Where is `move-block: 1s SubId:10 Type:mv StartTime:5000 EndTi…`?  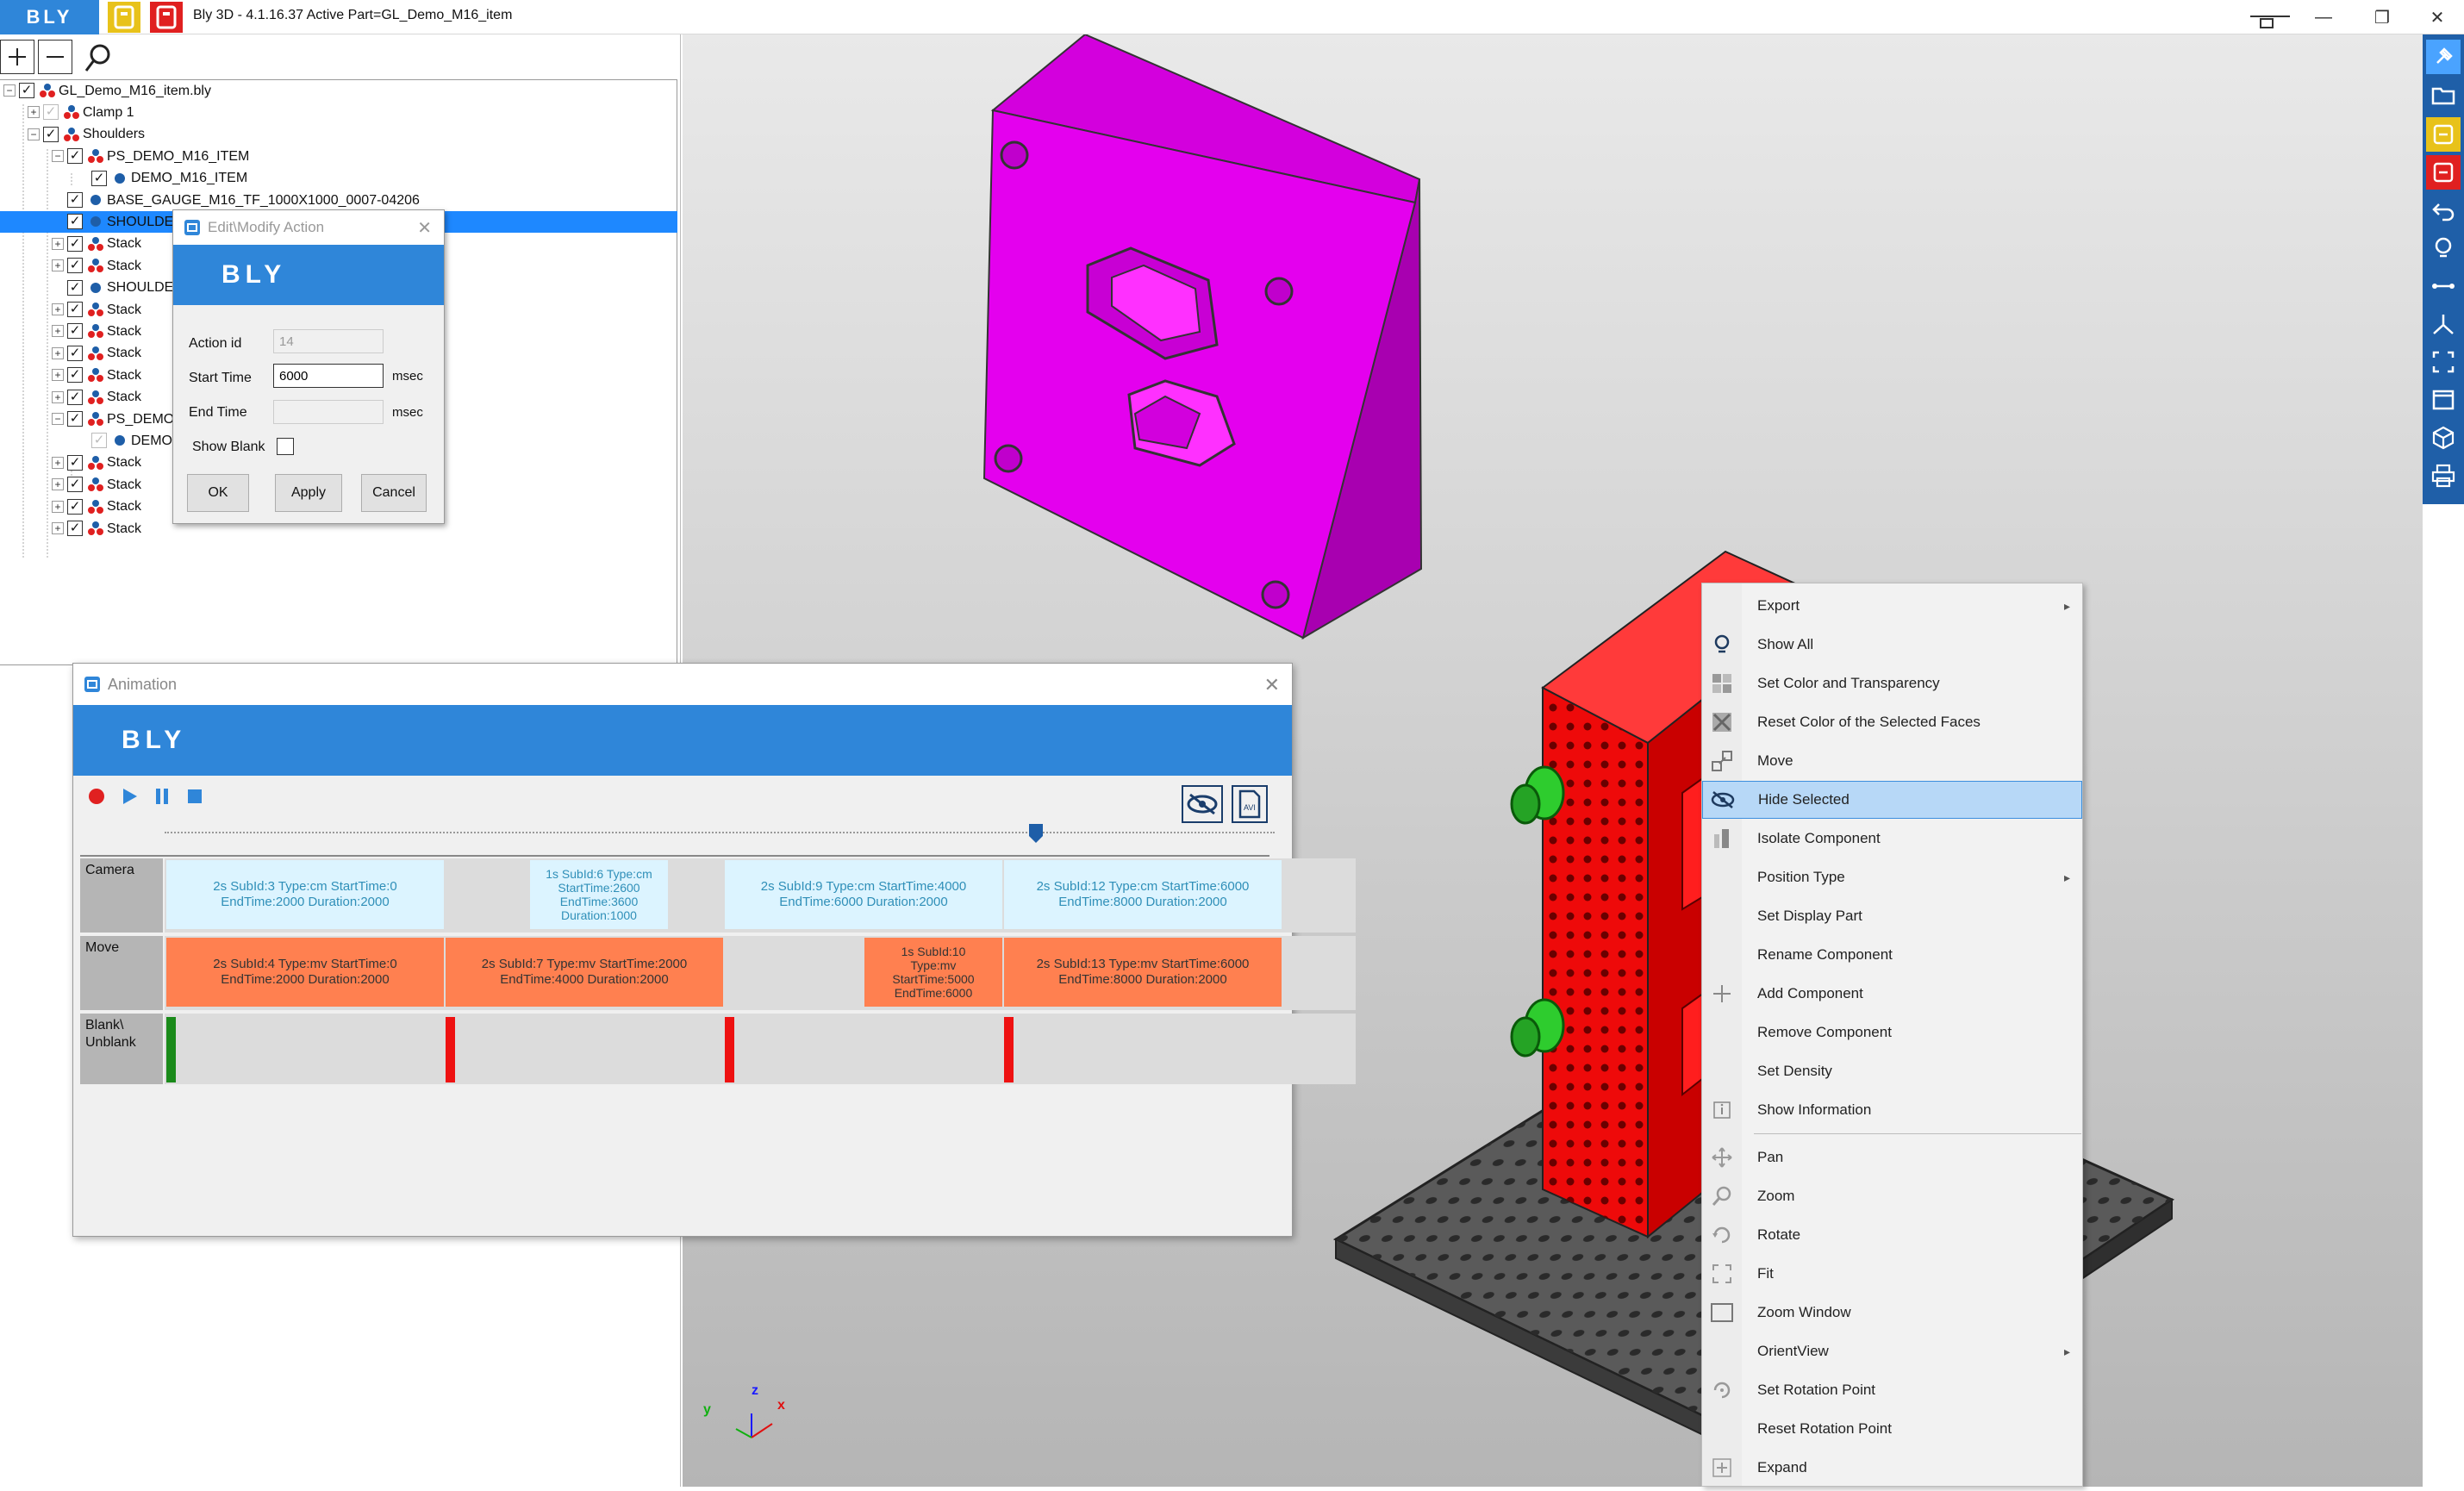
move-block: 1s SubId:10 Type:mv StartTime:5000 EndTi… is located at coordinates (933, 972).